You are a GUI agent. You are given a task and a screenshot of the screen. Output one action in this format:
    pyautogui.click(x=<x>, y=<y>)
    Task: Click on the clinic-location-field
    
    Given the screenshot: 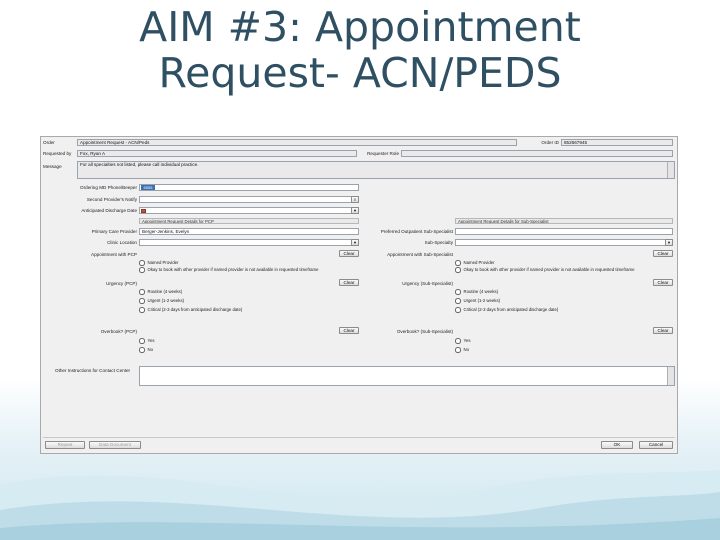 What is the action you would take?
    pyautogui.click(x=249, y=242)
    